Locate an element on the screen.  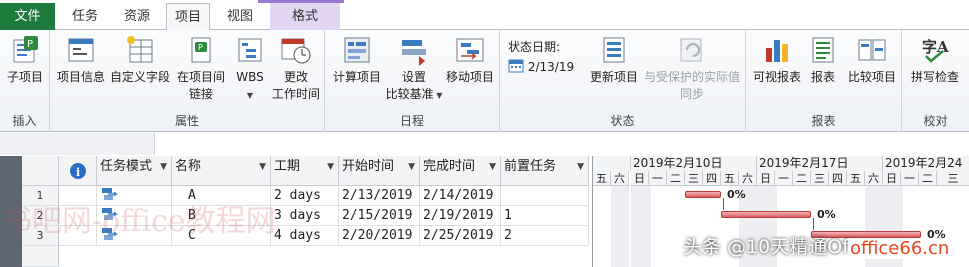
group-label-status: 状态 is located at coordinates (622, 121).